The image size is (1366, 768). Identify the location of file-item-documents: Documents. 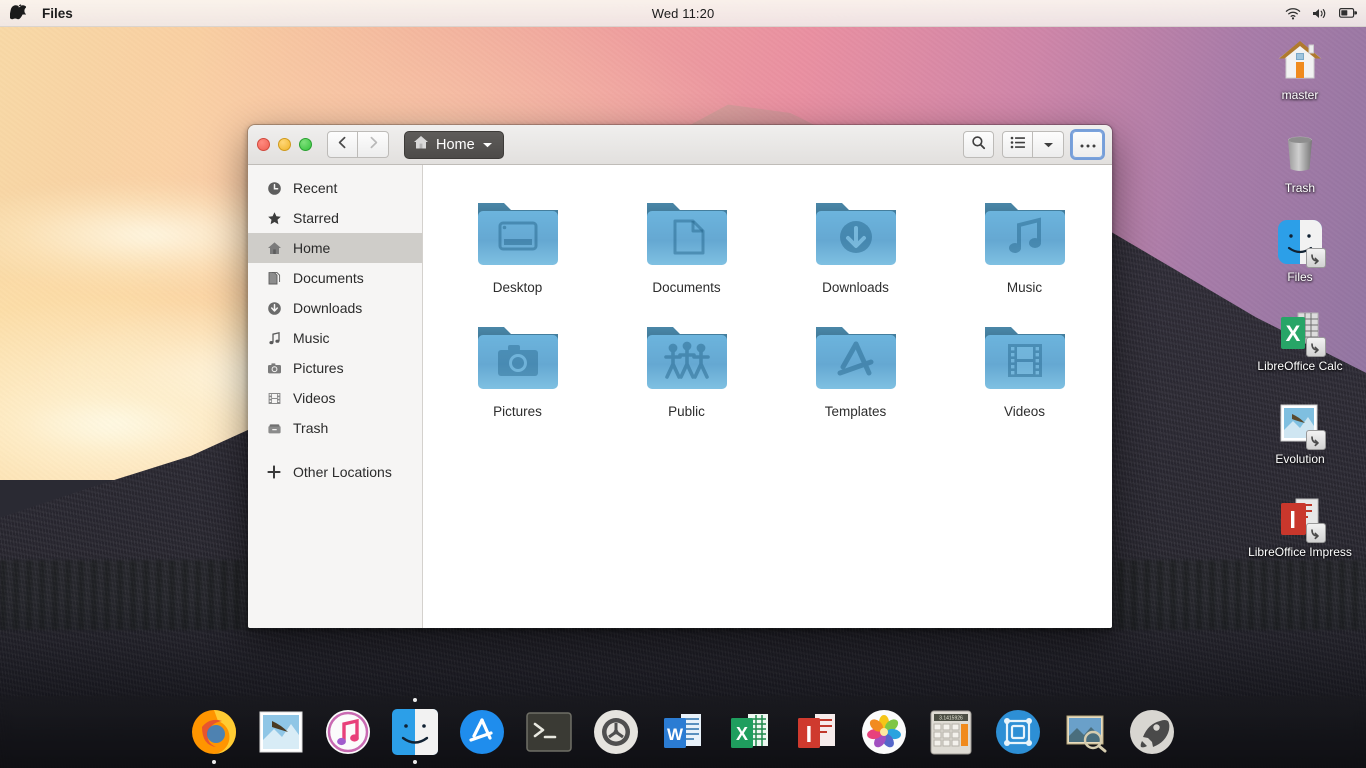
(686, 241).